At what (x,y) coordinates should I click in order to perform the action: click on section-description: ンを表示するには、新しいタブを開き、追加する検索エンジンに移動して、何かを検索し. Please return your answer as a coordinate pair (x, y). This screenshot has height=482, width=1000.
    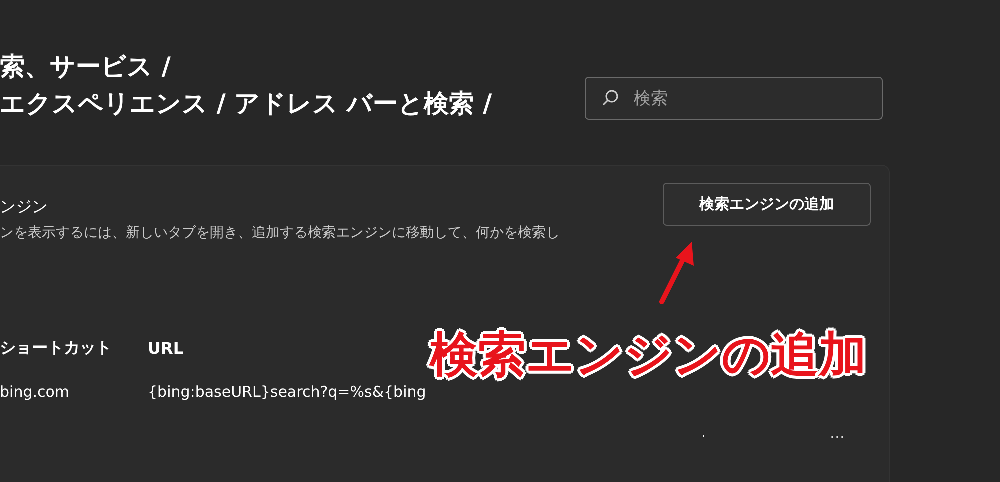
    Looking at the image, I should click on (280, 233).